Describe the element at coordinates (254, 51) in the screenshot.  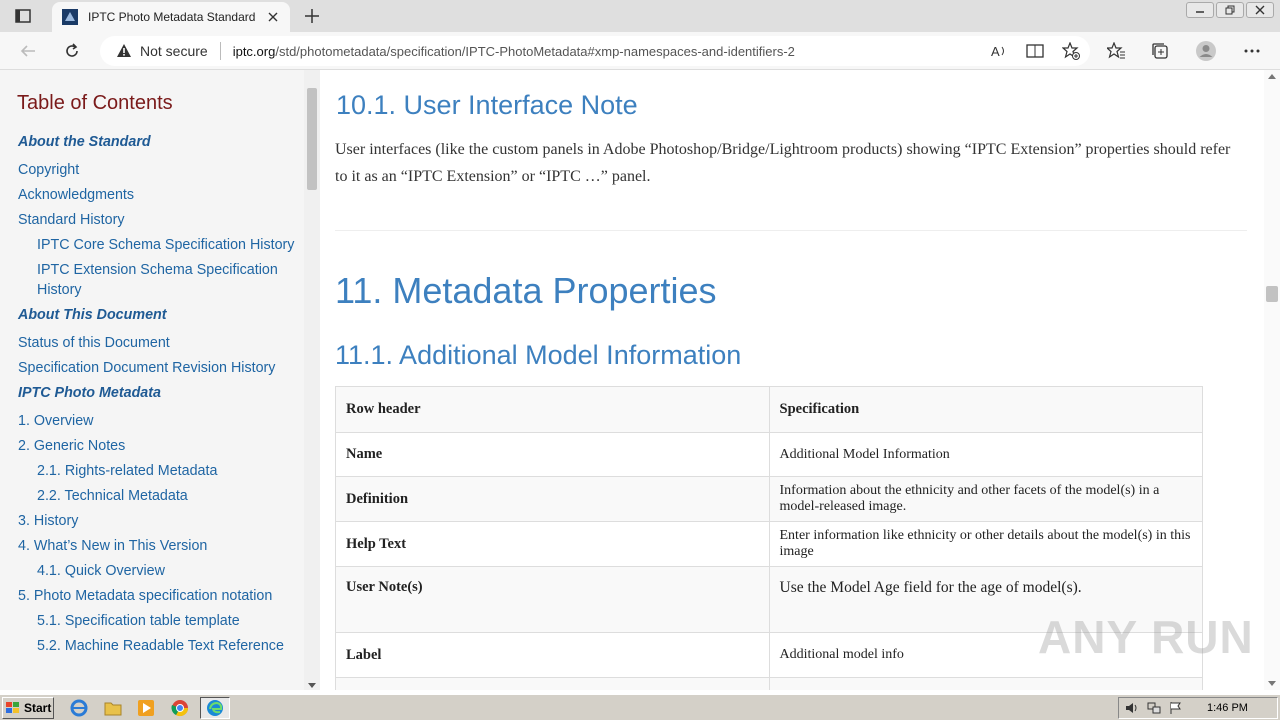
I see `url-host: iptc.org` at that location.